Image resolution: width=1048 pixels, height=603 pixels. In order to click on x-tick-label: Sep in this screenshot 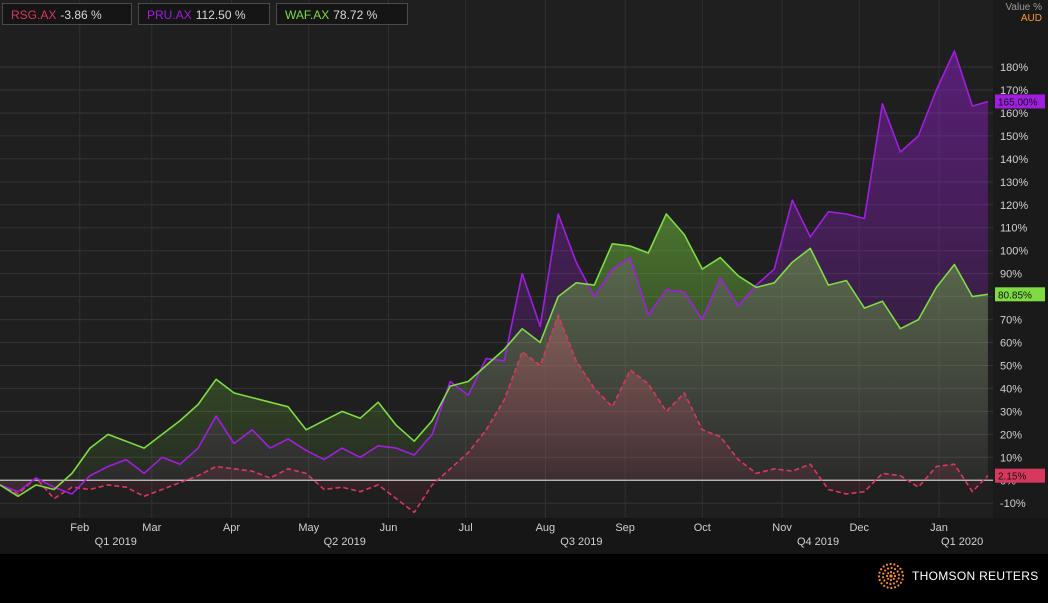, I will do `click(625, 528)`.